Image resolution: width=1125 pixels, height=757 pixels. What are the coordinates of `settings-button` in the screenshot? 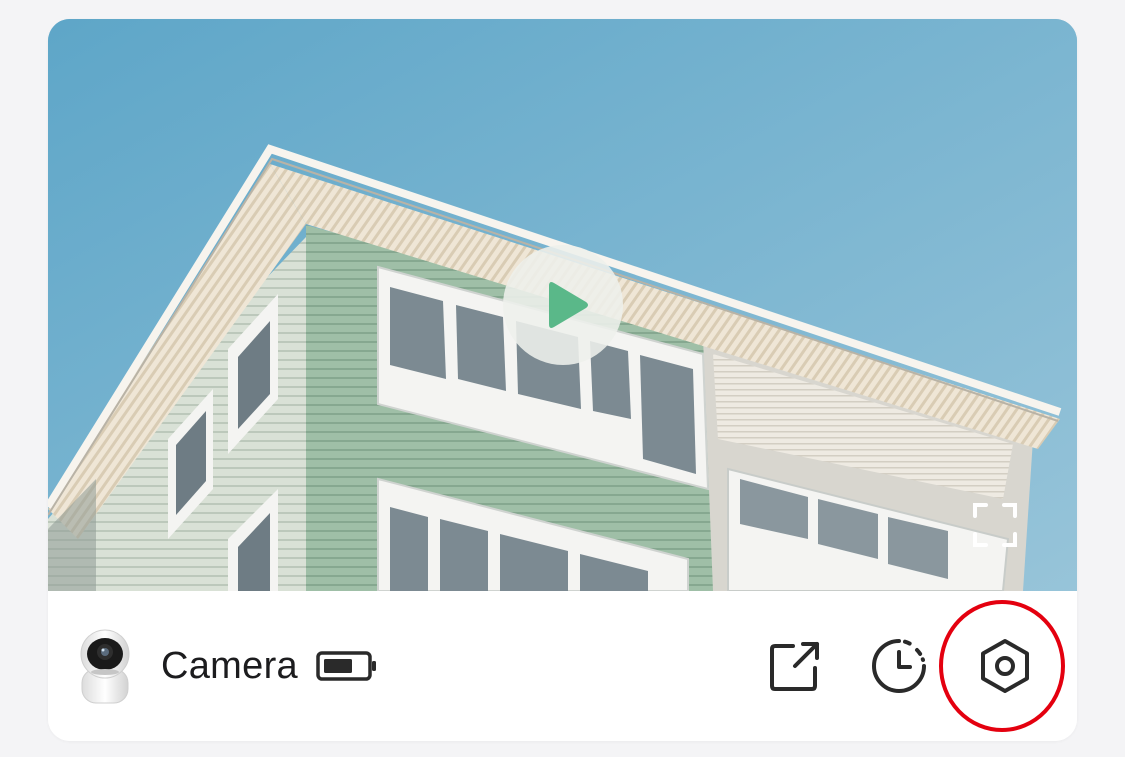 It's located at (1005, 666).